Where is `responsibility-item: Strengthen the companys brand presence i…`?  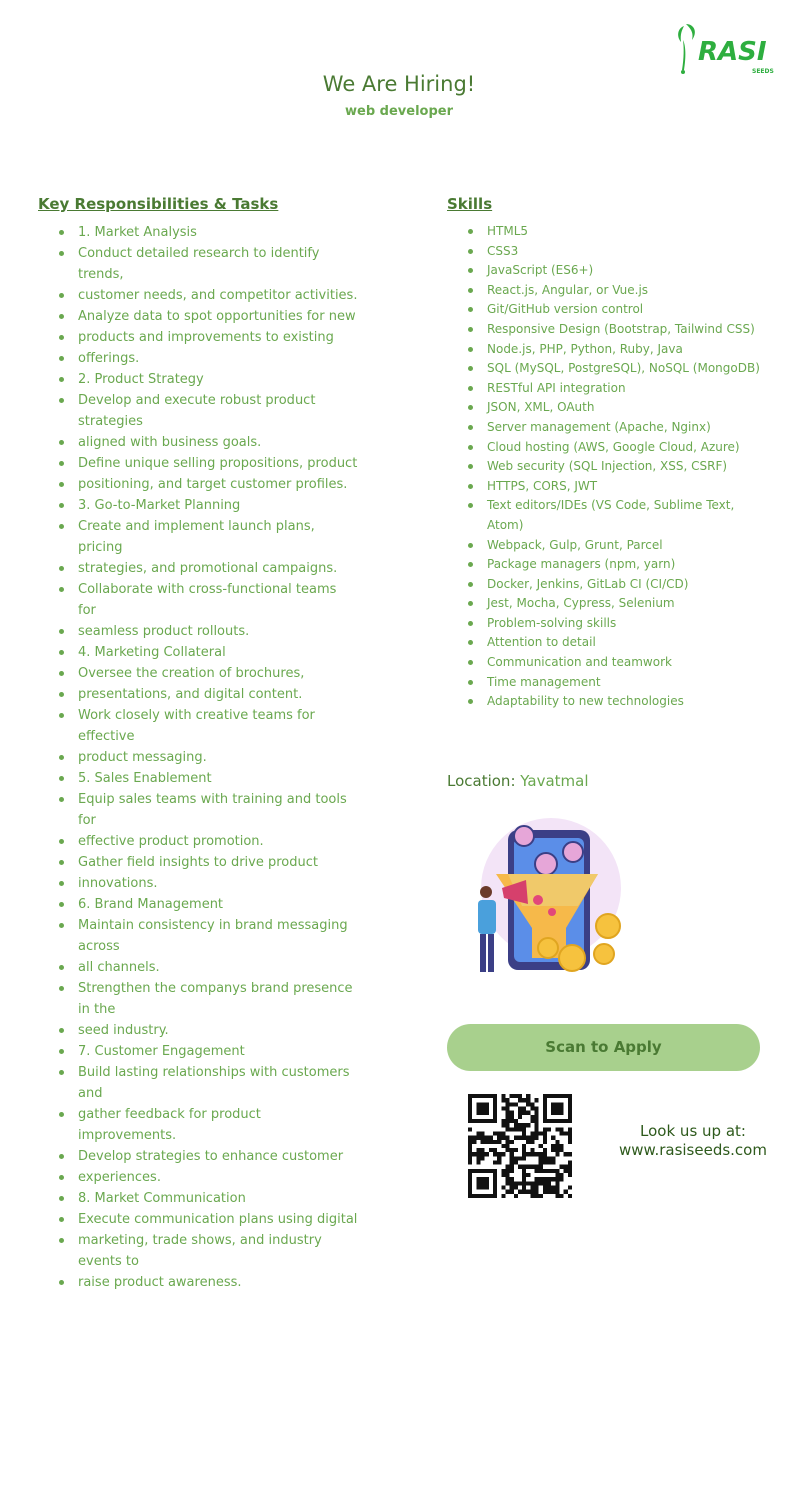 responsibility-item: Strengthen the companys brand presence i… is located at coordinates (208, 999).